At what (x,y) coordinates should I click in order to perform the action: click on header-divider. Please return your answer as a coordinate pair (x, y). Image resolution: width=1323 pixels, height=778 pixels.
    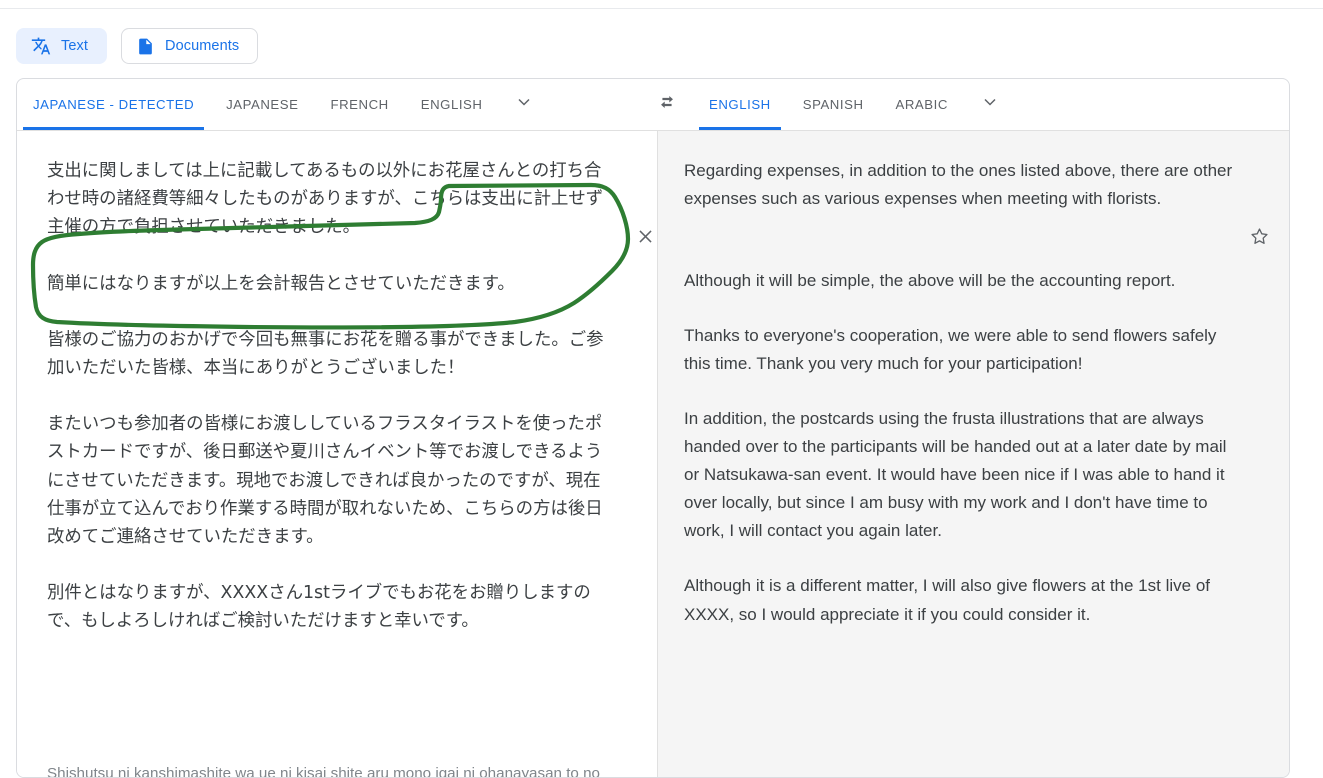
    Looking at the image, I should click on (661, 8).